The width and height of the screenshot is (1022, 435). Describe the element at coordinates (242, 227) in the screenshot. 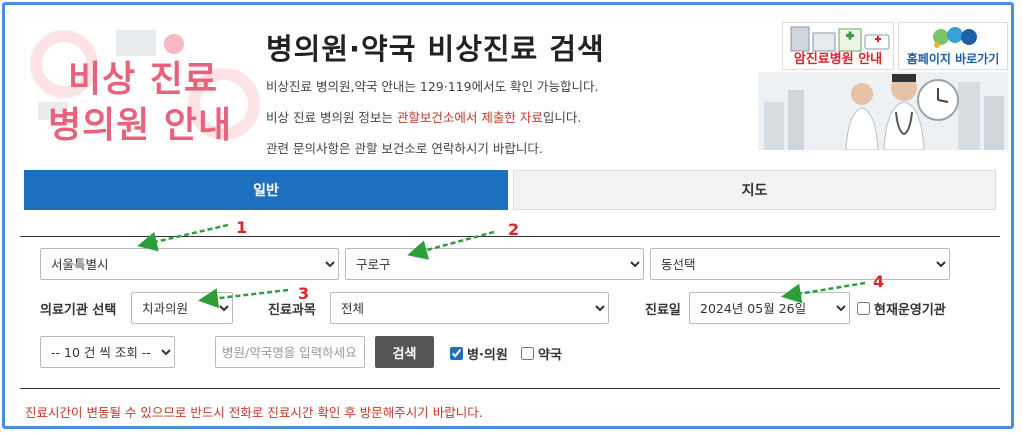

I see `annotation-label-1: 1` at that location.